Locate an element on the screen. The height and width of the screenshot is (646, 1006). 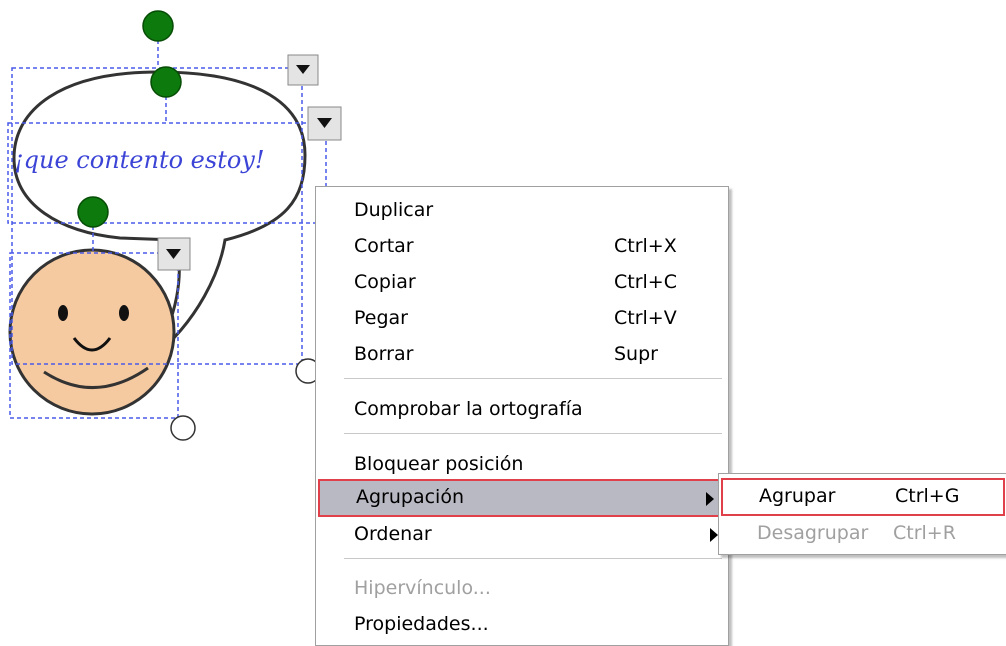
menu-item-borrar: Borrar Supr is located at coordinates (522, 355).